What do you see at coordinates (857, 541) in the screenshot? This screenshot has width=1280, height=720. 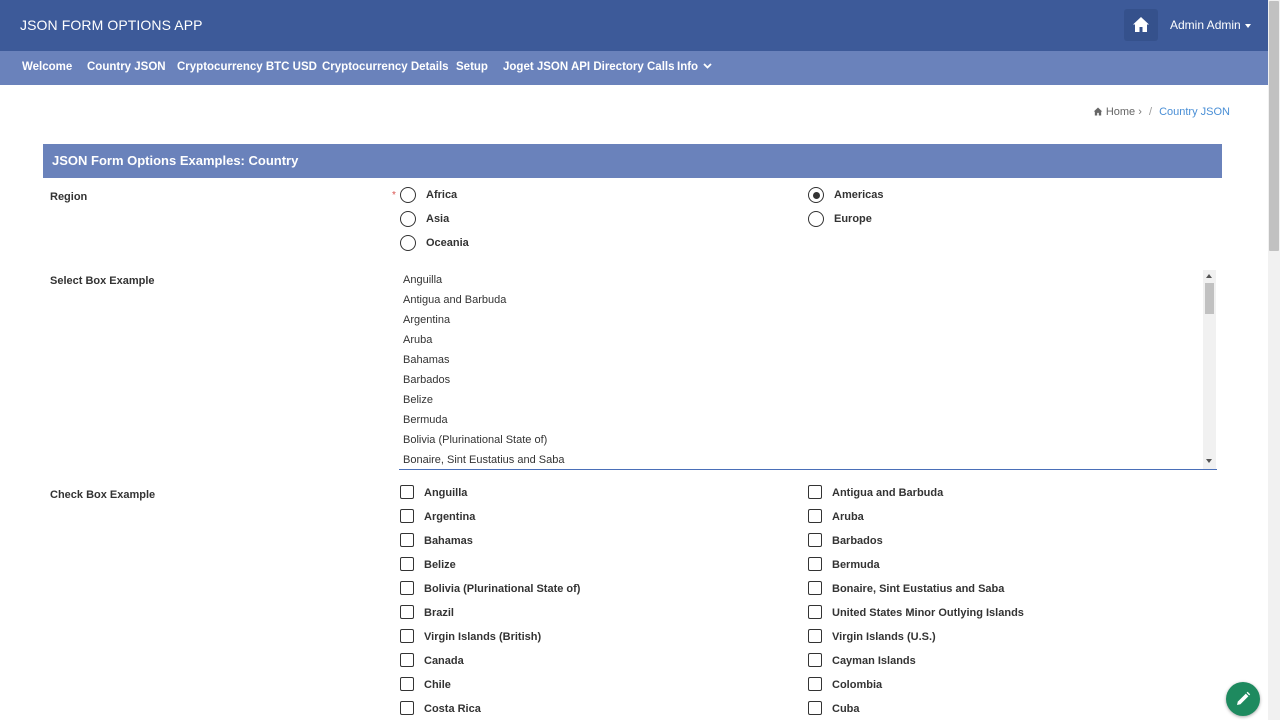 I see `checkbox-label: Barbados` at bounding box center [857, 541].